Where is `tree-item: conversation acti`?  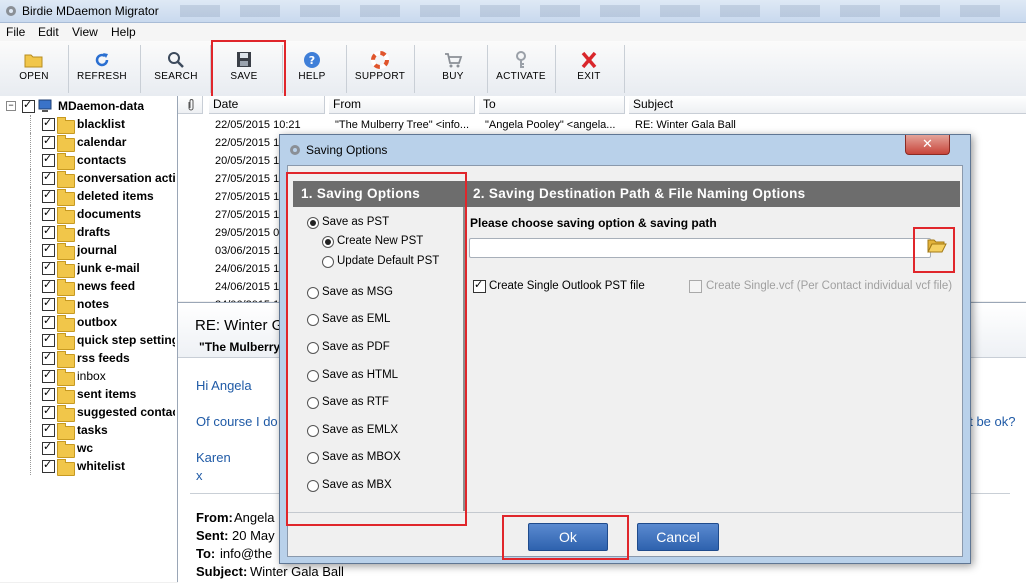 tree-item: conversation acti is located at coordinates (88, 178).